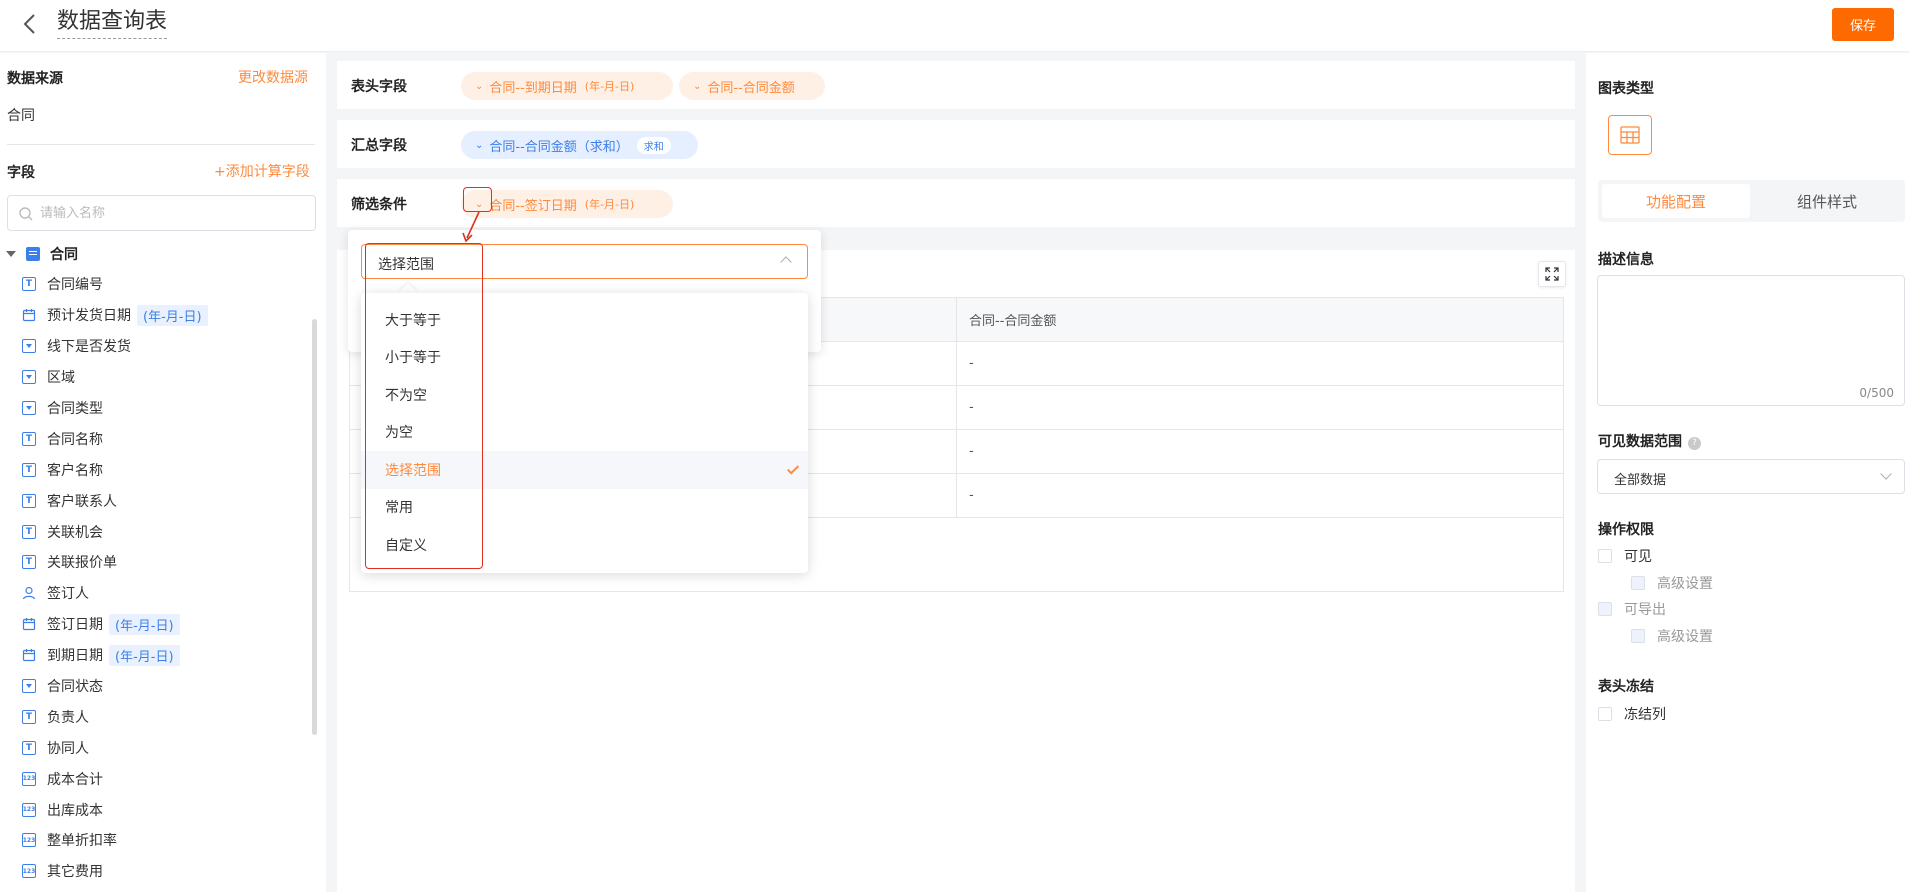 The height and width of the screenshot is (892, 1909). What do you see at coordinates (167, 809) in the screenshot?
I see `field-item: 123 出库成本` at bounding box center [167, 809].